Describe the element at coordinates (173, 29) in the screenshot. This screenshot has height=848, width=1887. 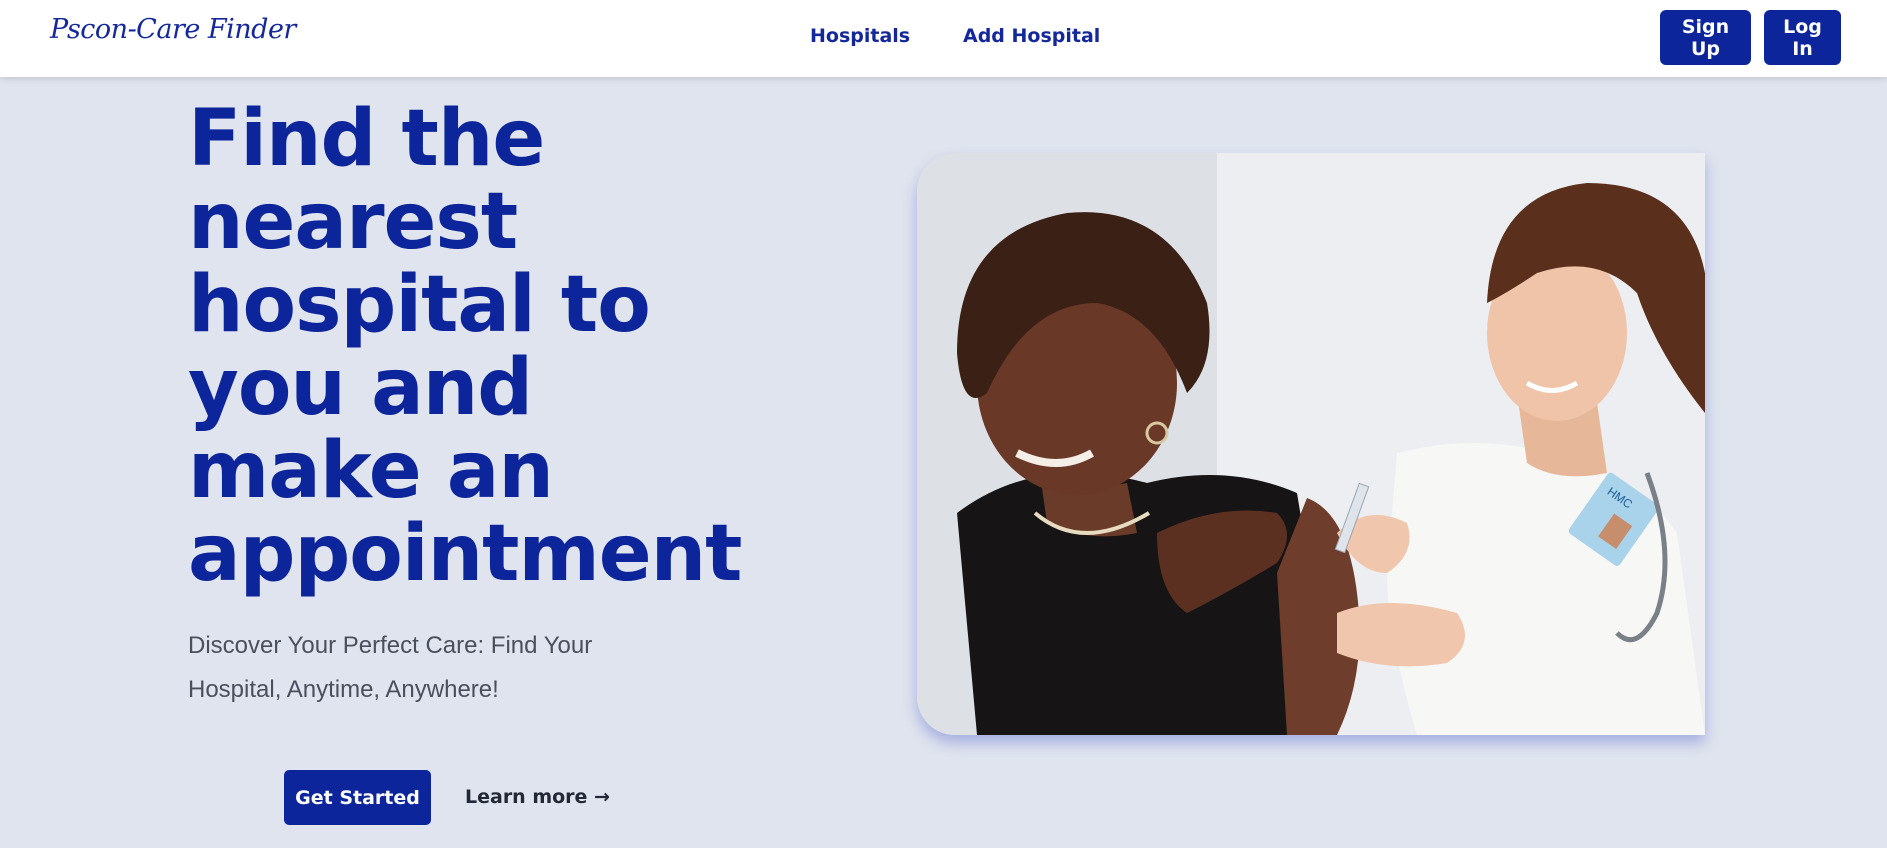
I see `logo: Pscon-Care Finder` at that location.